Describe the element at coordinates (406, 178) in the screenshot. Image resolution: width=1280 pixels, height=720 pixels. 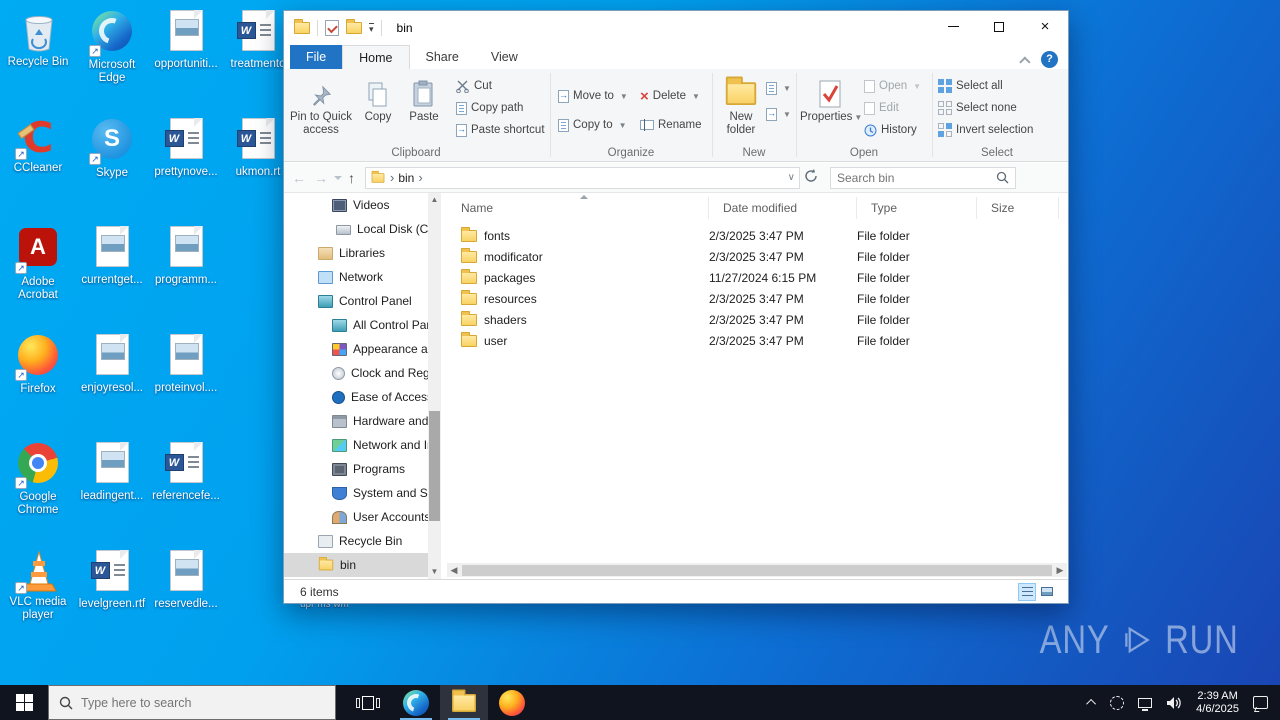
I see `breadcrumb-folder: bin` at that location.